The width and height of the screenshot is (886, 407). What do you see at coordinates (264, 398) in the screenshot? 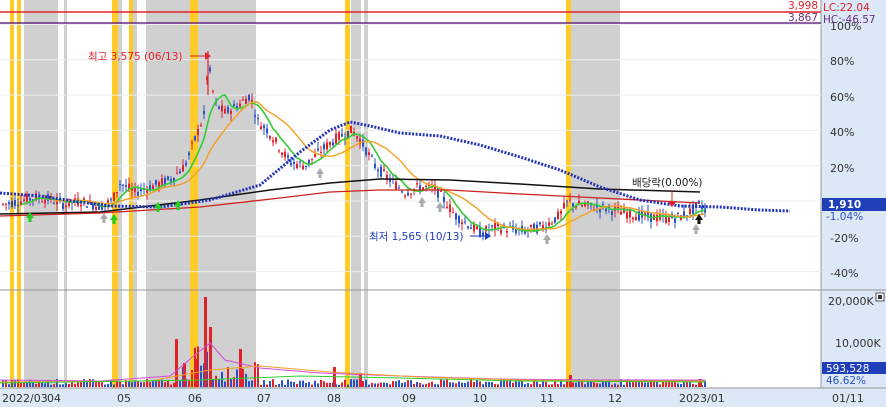
I see `month-label: 07` at bounding box center [264, 398].